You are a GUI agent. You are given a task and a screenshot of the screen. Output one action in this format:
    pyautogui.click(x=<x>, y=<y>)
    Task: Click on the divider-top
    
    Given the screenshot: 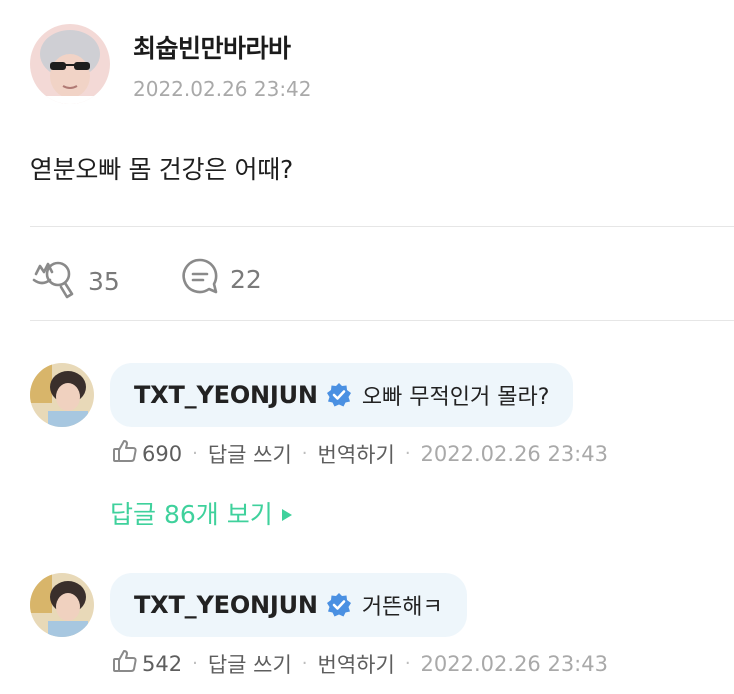 What is the action you would take?
    pyautogui.click(x=382, y=226)
    